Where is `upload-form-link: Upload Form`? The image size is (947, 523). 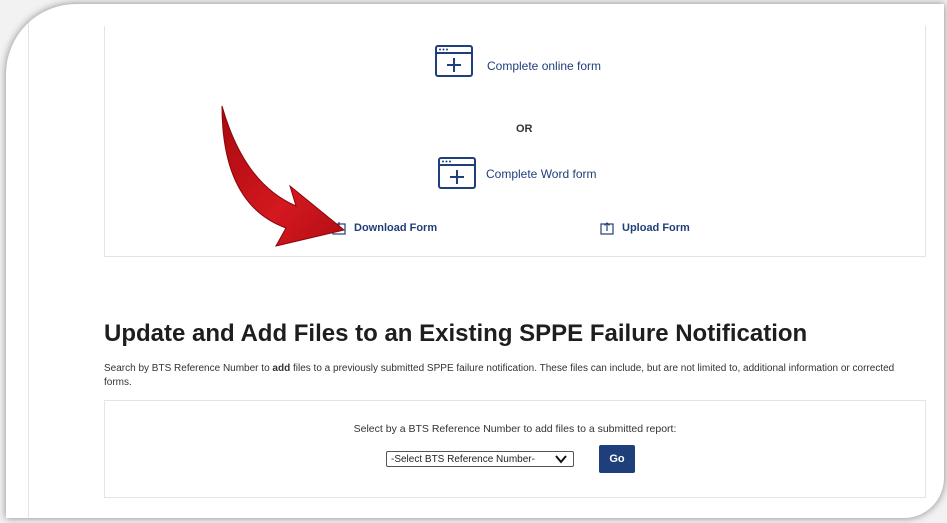
upload-form-link: Upload Form is located at coordinates (645, 228).